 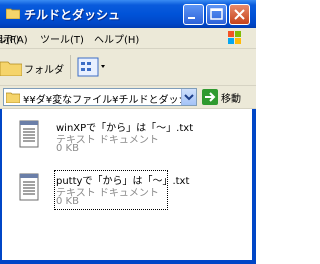 I want to click on go-button: 移動, so click(x=231, y=97).